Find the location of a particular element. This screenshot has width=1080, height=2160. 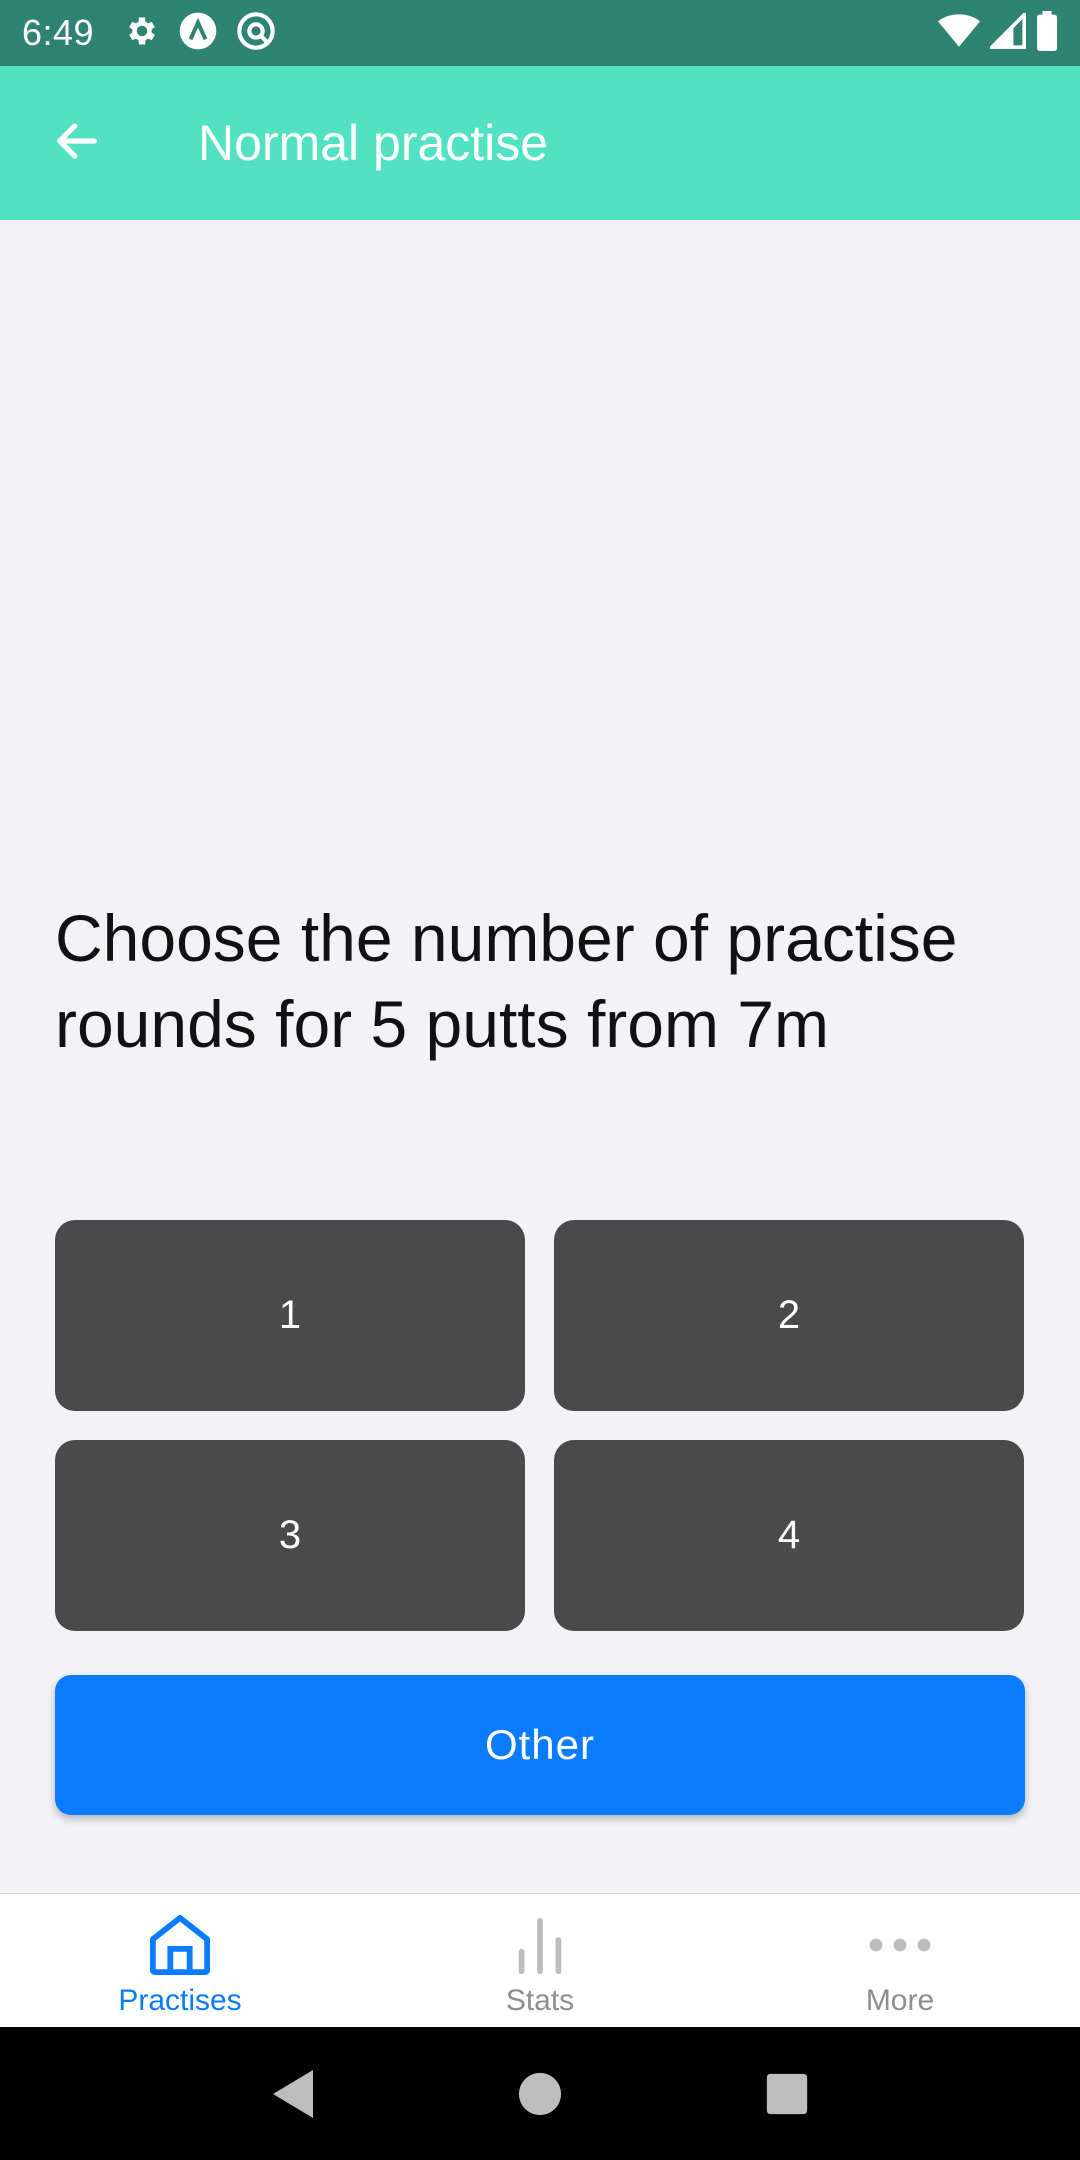

app-bar: Normal practise is located at coordinates (540, 143).